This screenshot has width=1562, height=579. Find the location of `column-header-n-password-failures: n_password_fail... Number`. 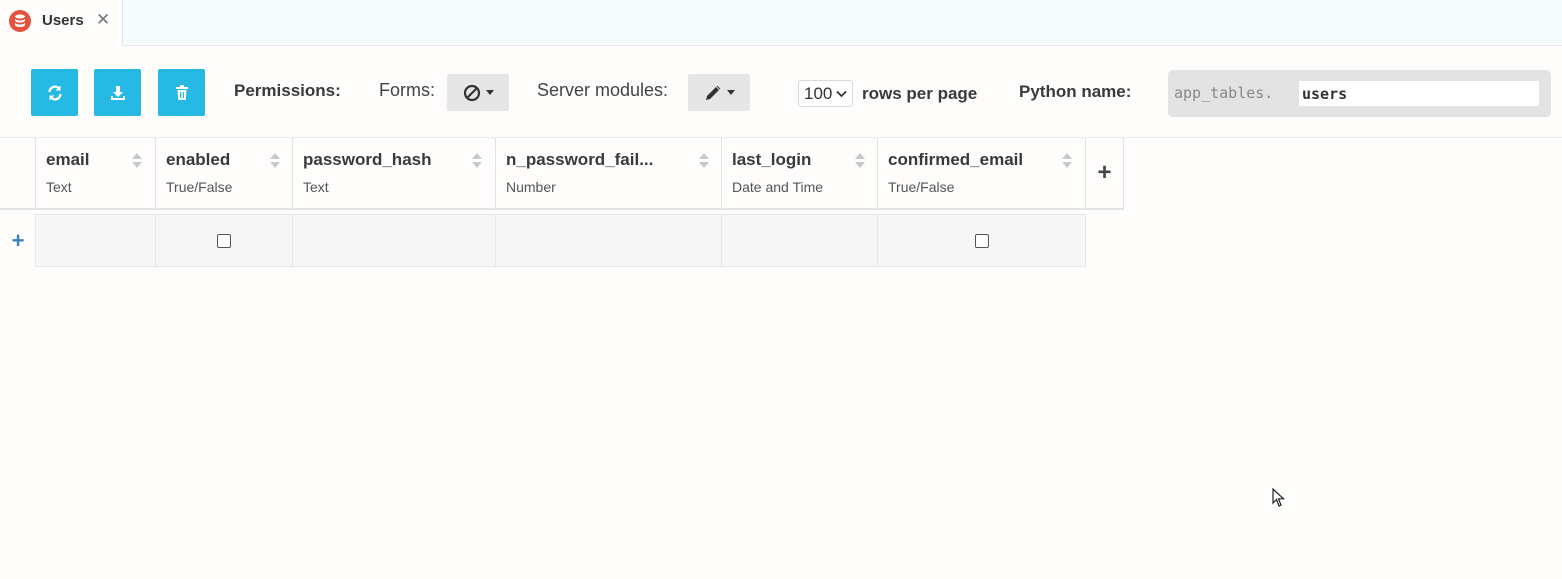

column-header-n-password-failures: n_password_fail... Number is located at coordinates (609, 174).